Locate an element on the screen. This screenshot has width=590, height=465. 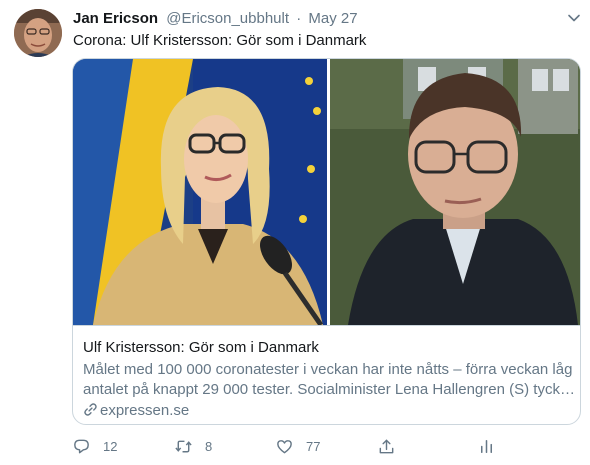
analytics-button is located at coordinates (486, 446).